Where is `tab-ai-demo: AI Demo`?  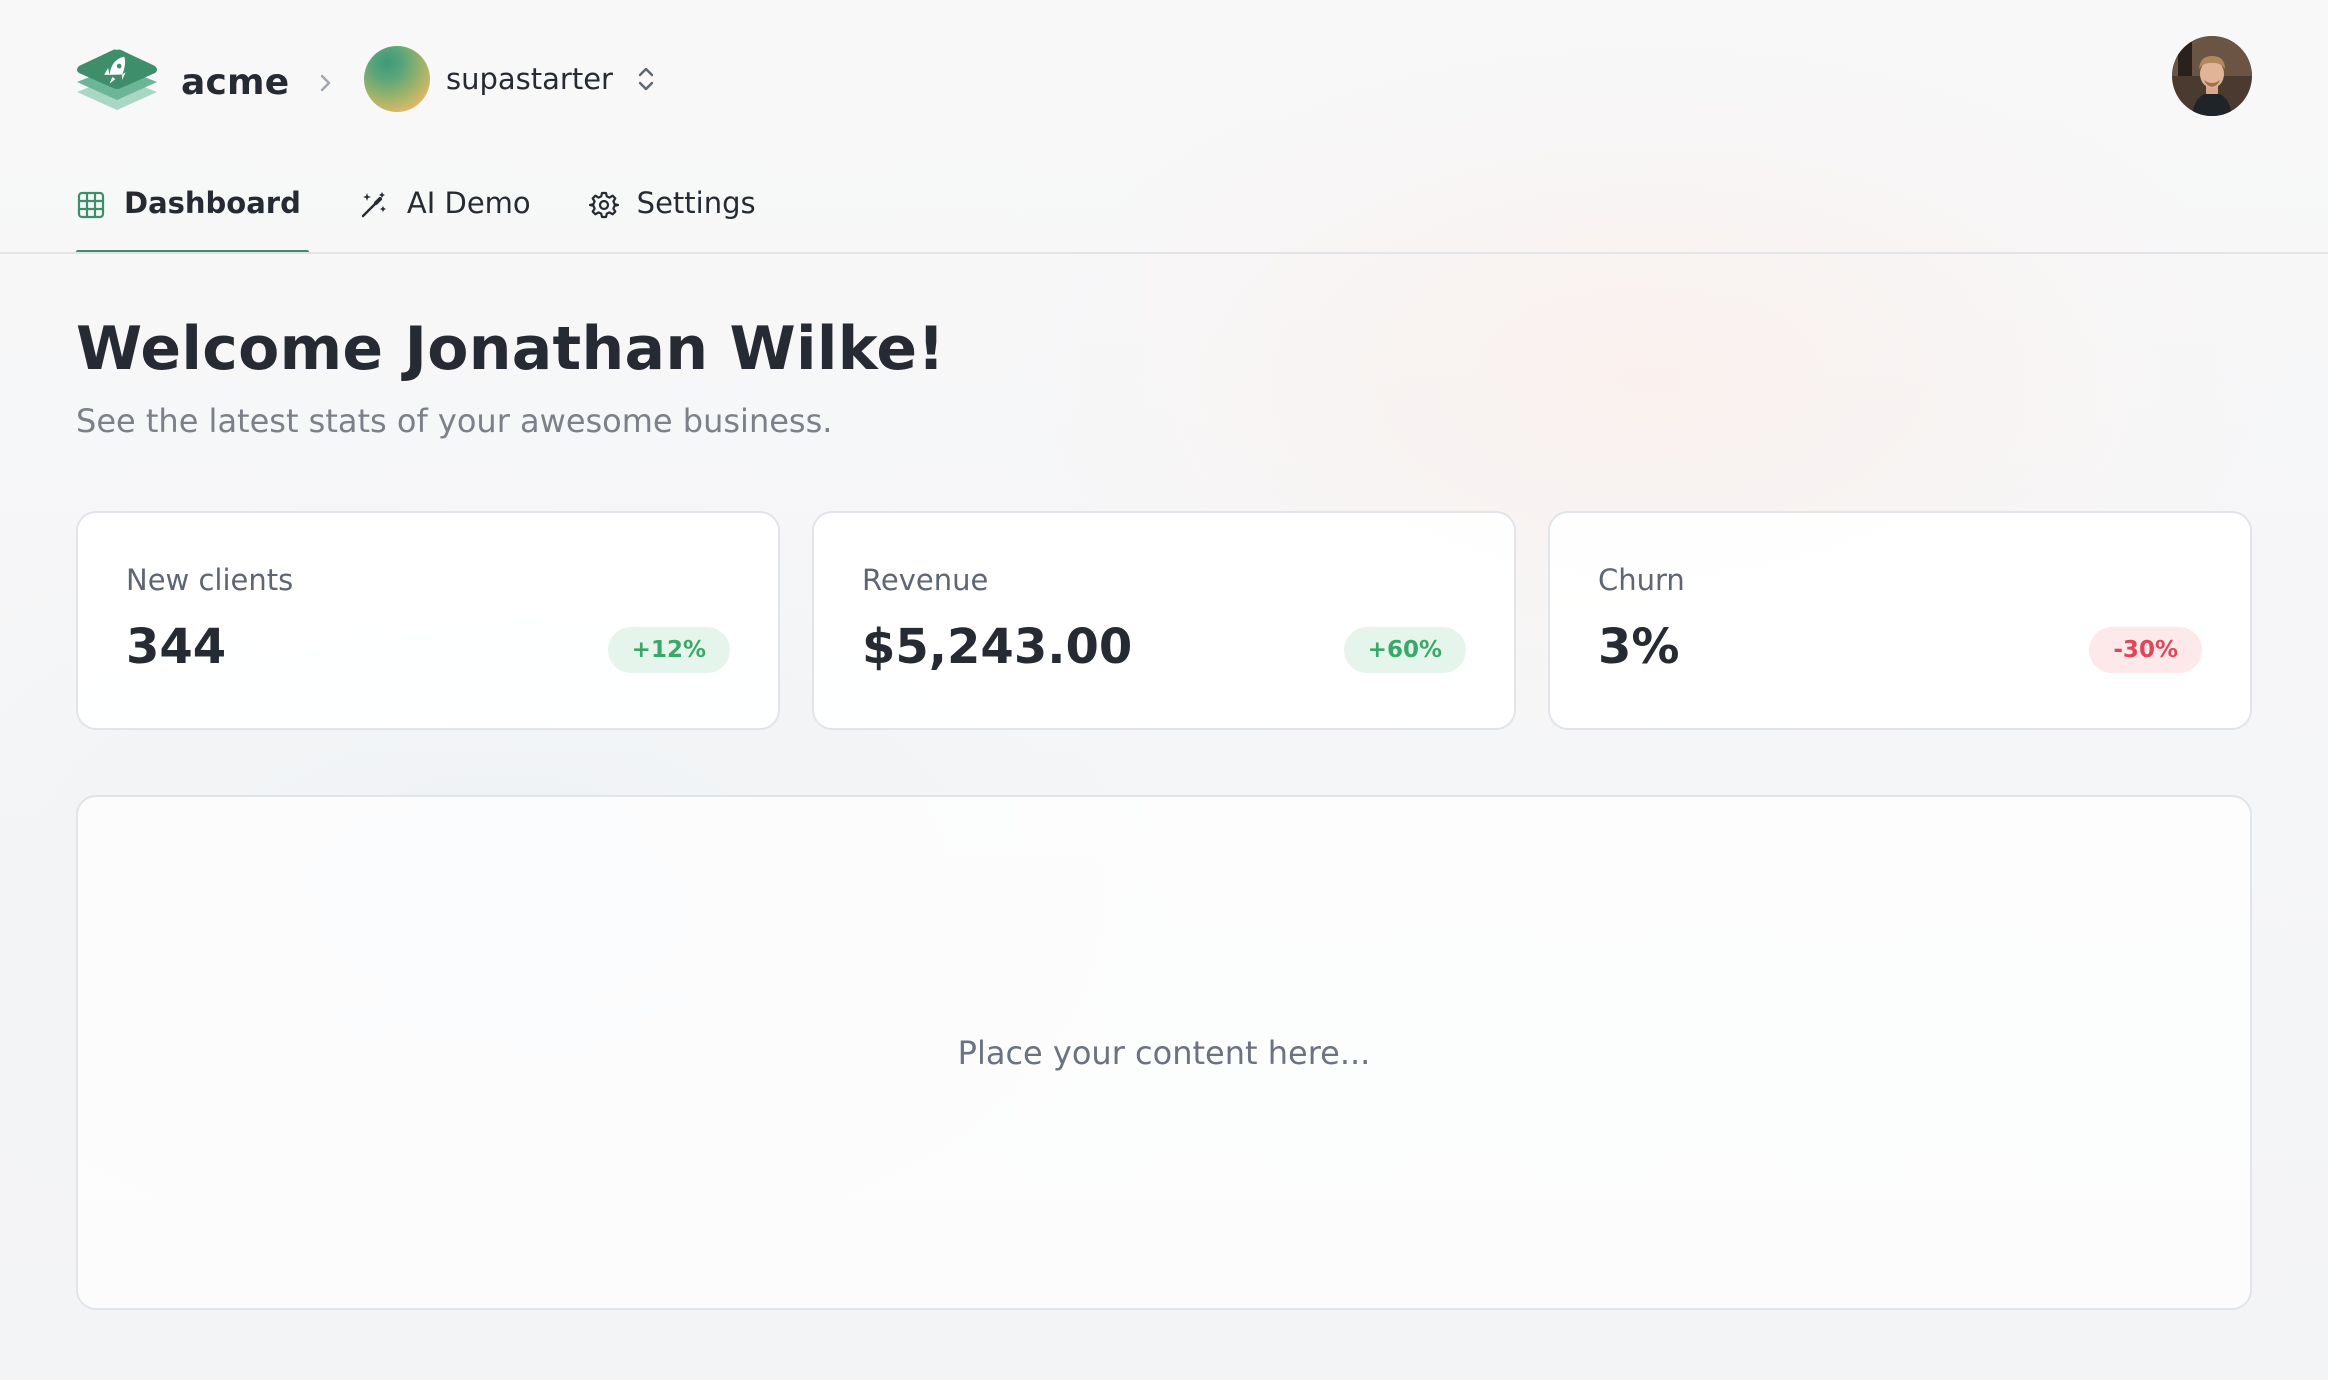 tab-ai-demo: AI Demo is located at coordinates (445, 215).